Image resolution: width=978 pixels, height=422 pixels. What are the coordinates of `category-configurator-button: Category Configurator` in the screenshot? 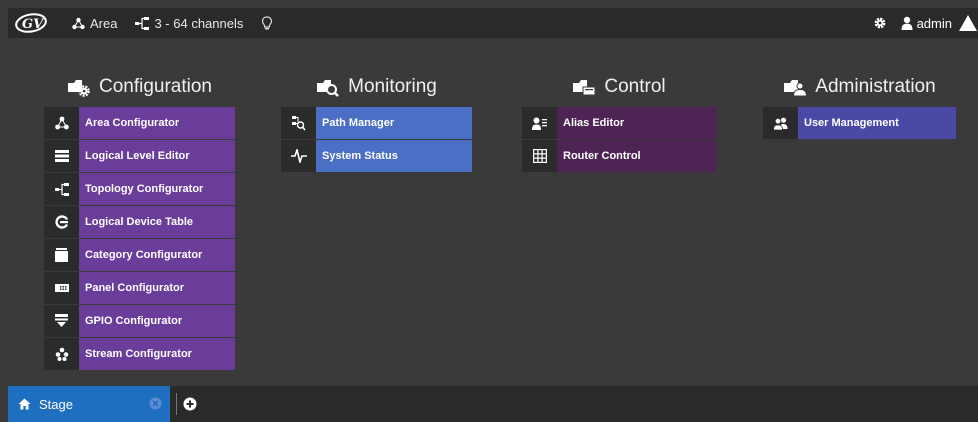 It's located at (139, 255).